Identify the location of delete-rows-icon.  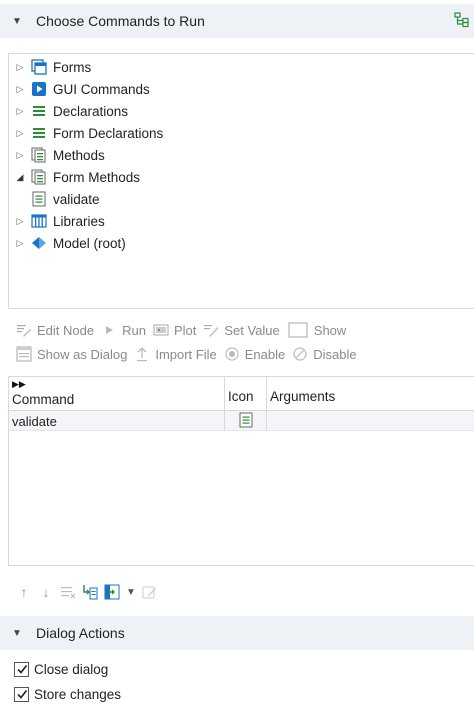
(68, 592).